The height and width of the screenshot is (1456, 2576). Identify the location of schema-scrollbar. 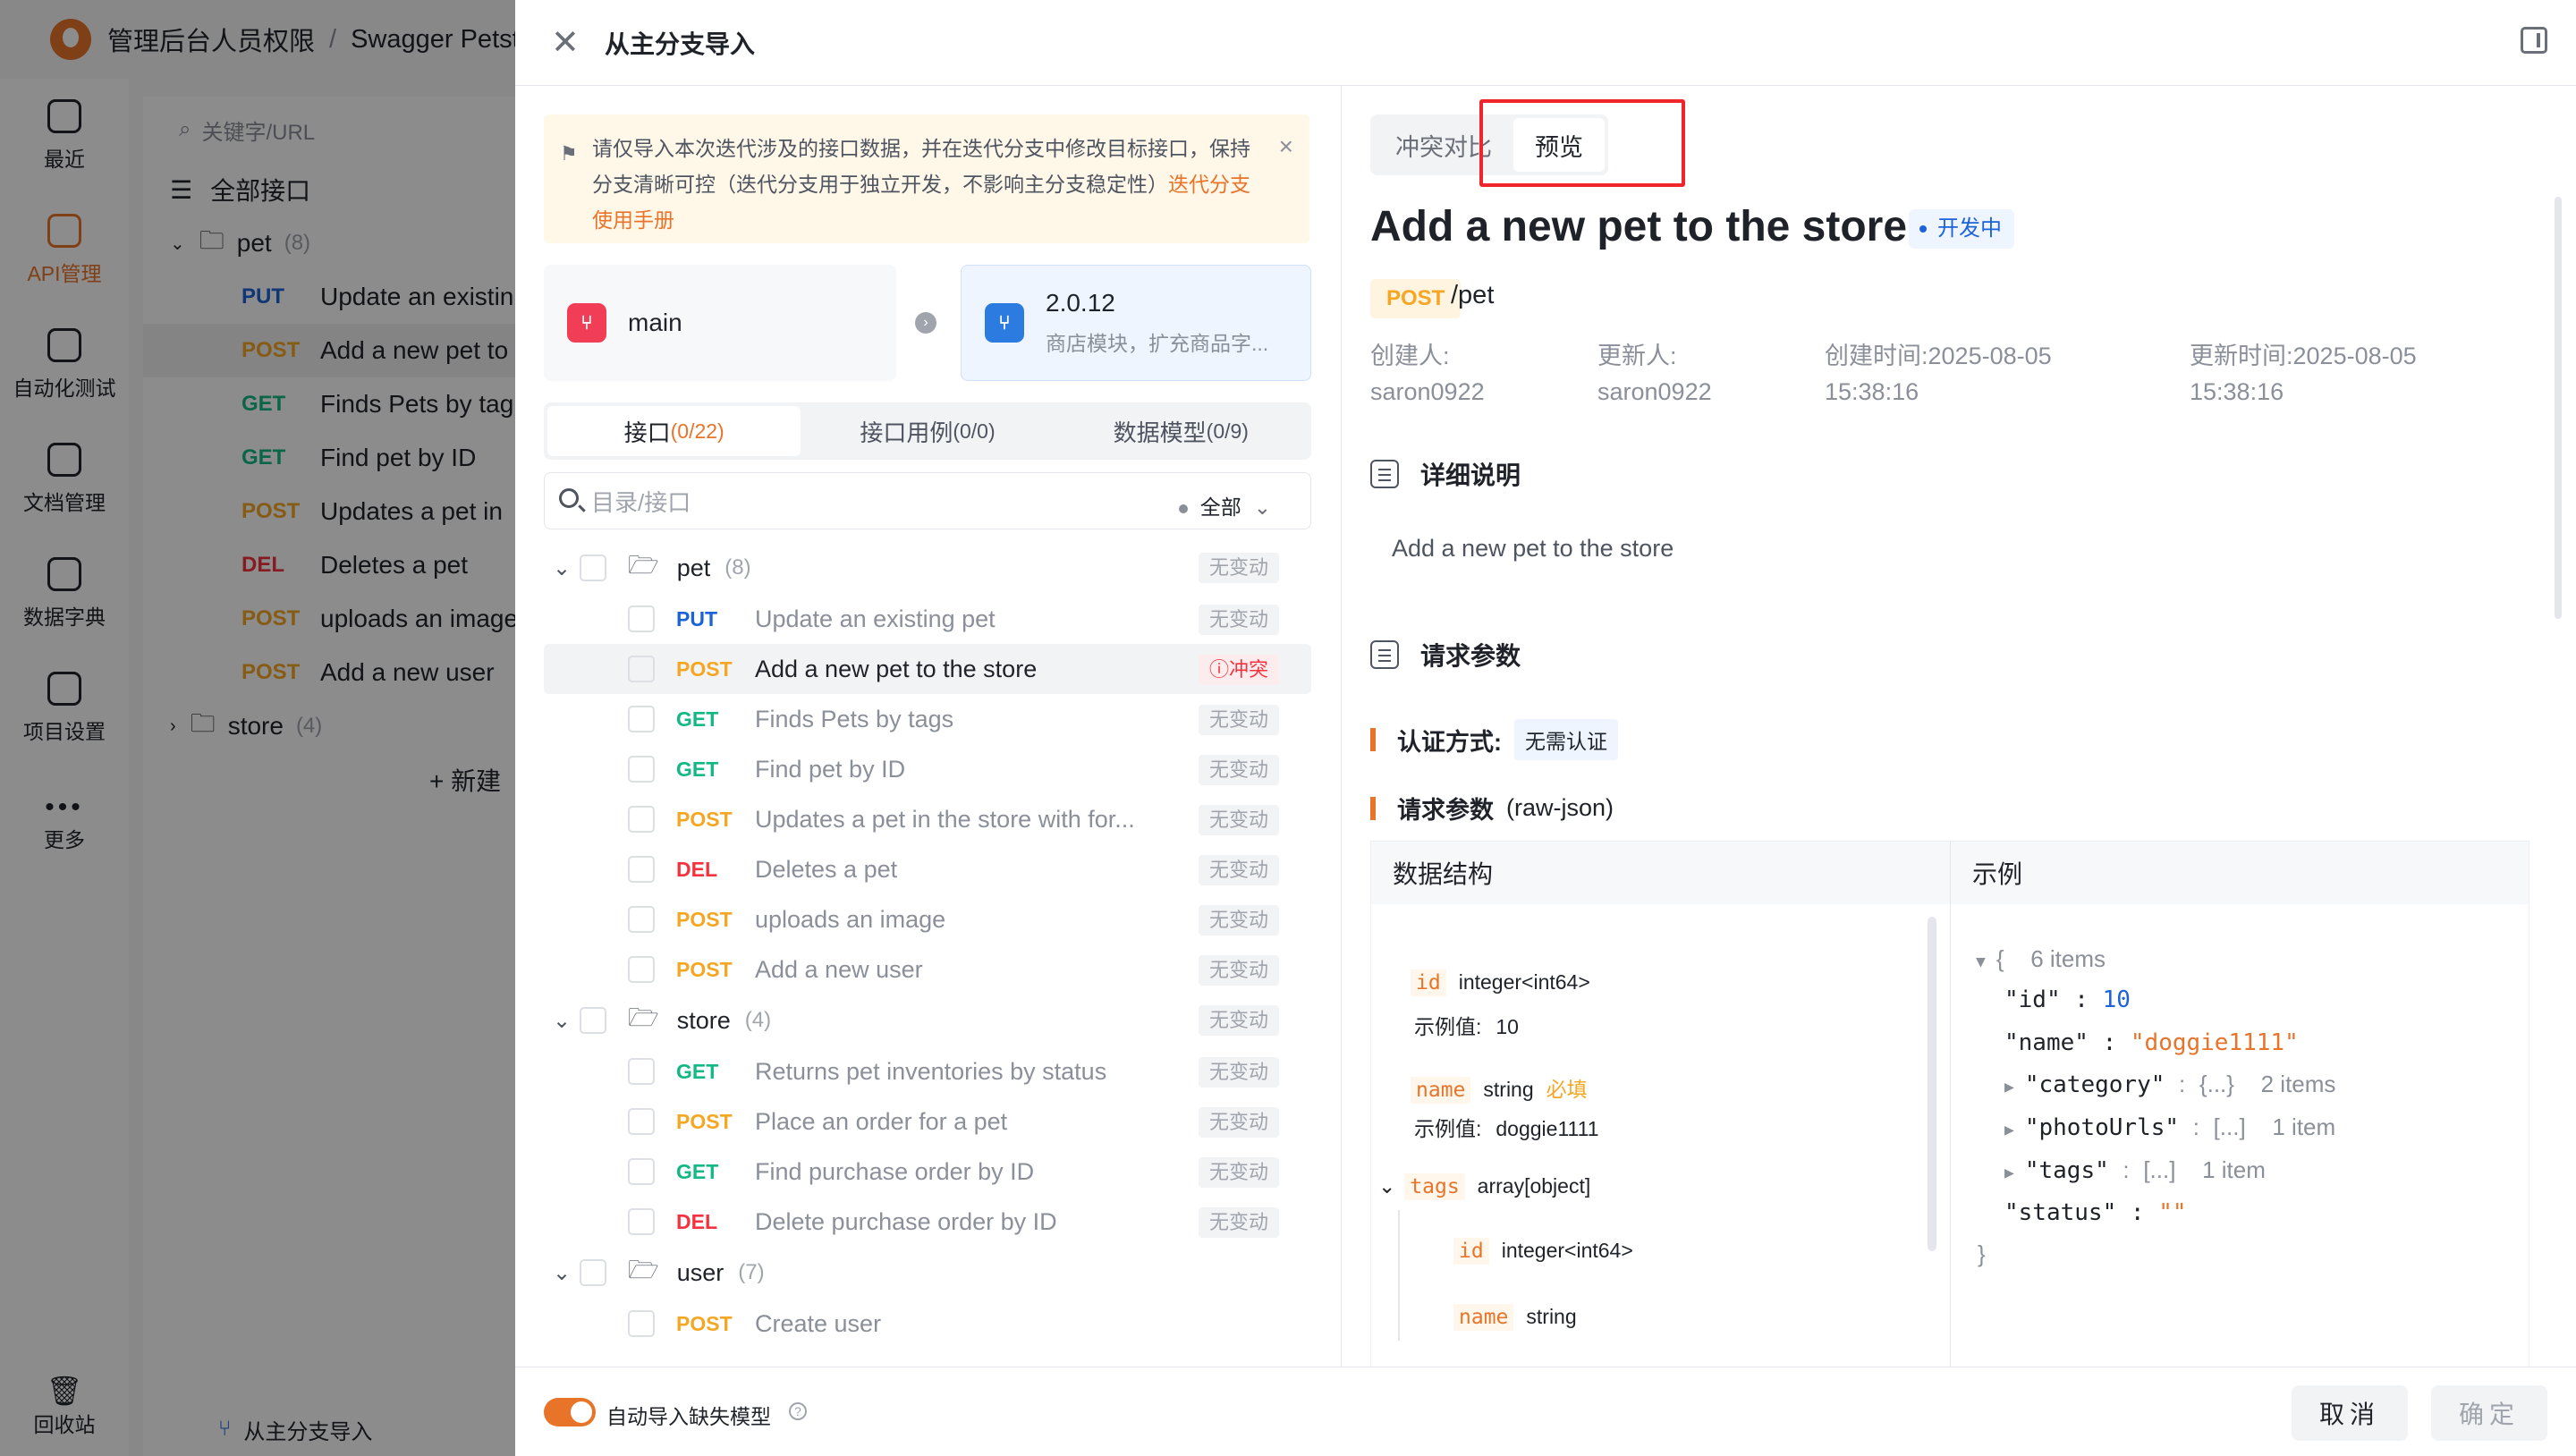
(1932, 1084).